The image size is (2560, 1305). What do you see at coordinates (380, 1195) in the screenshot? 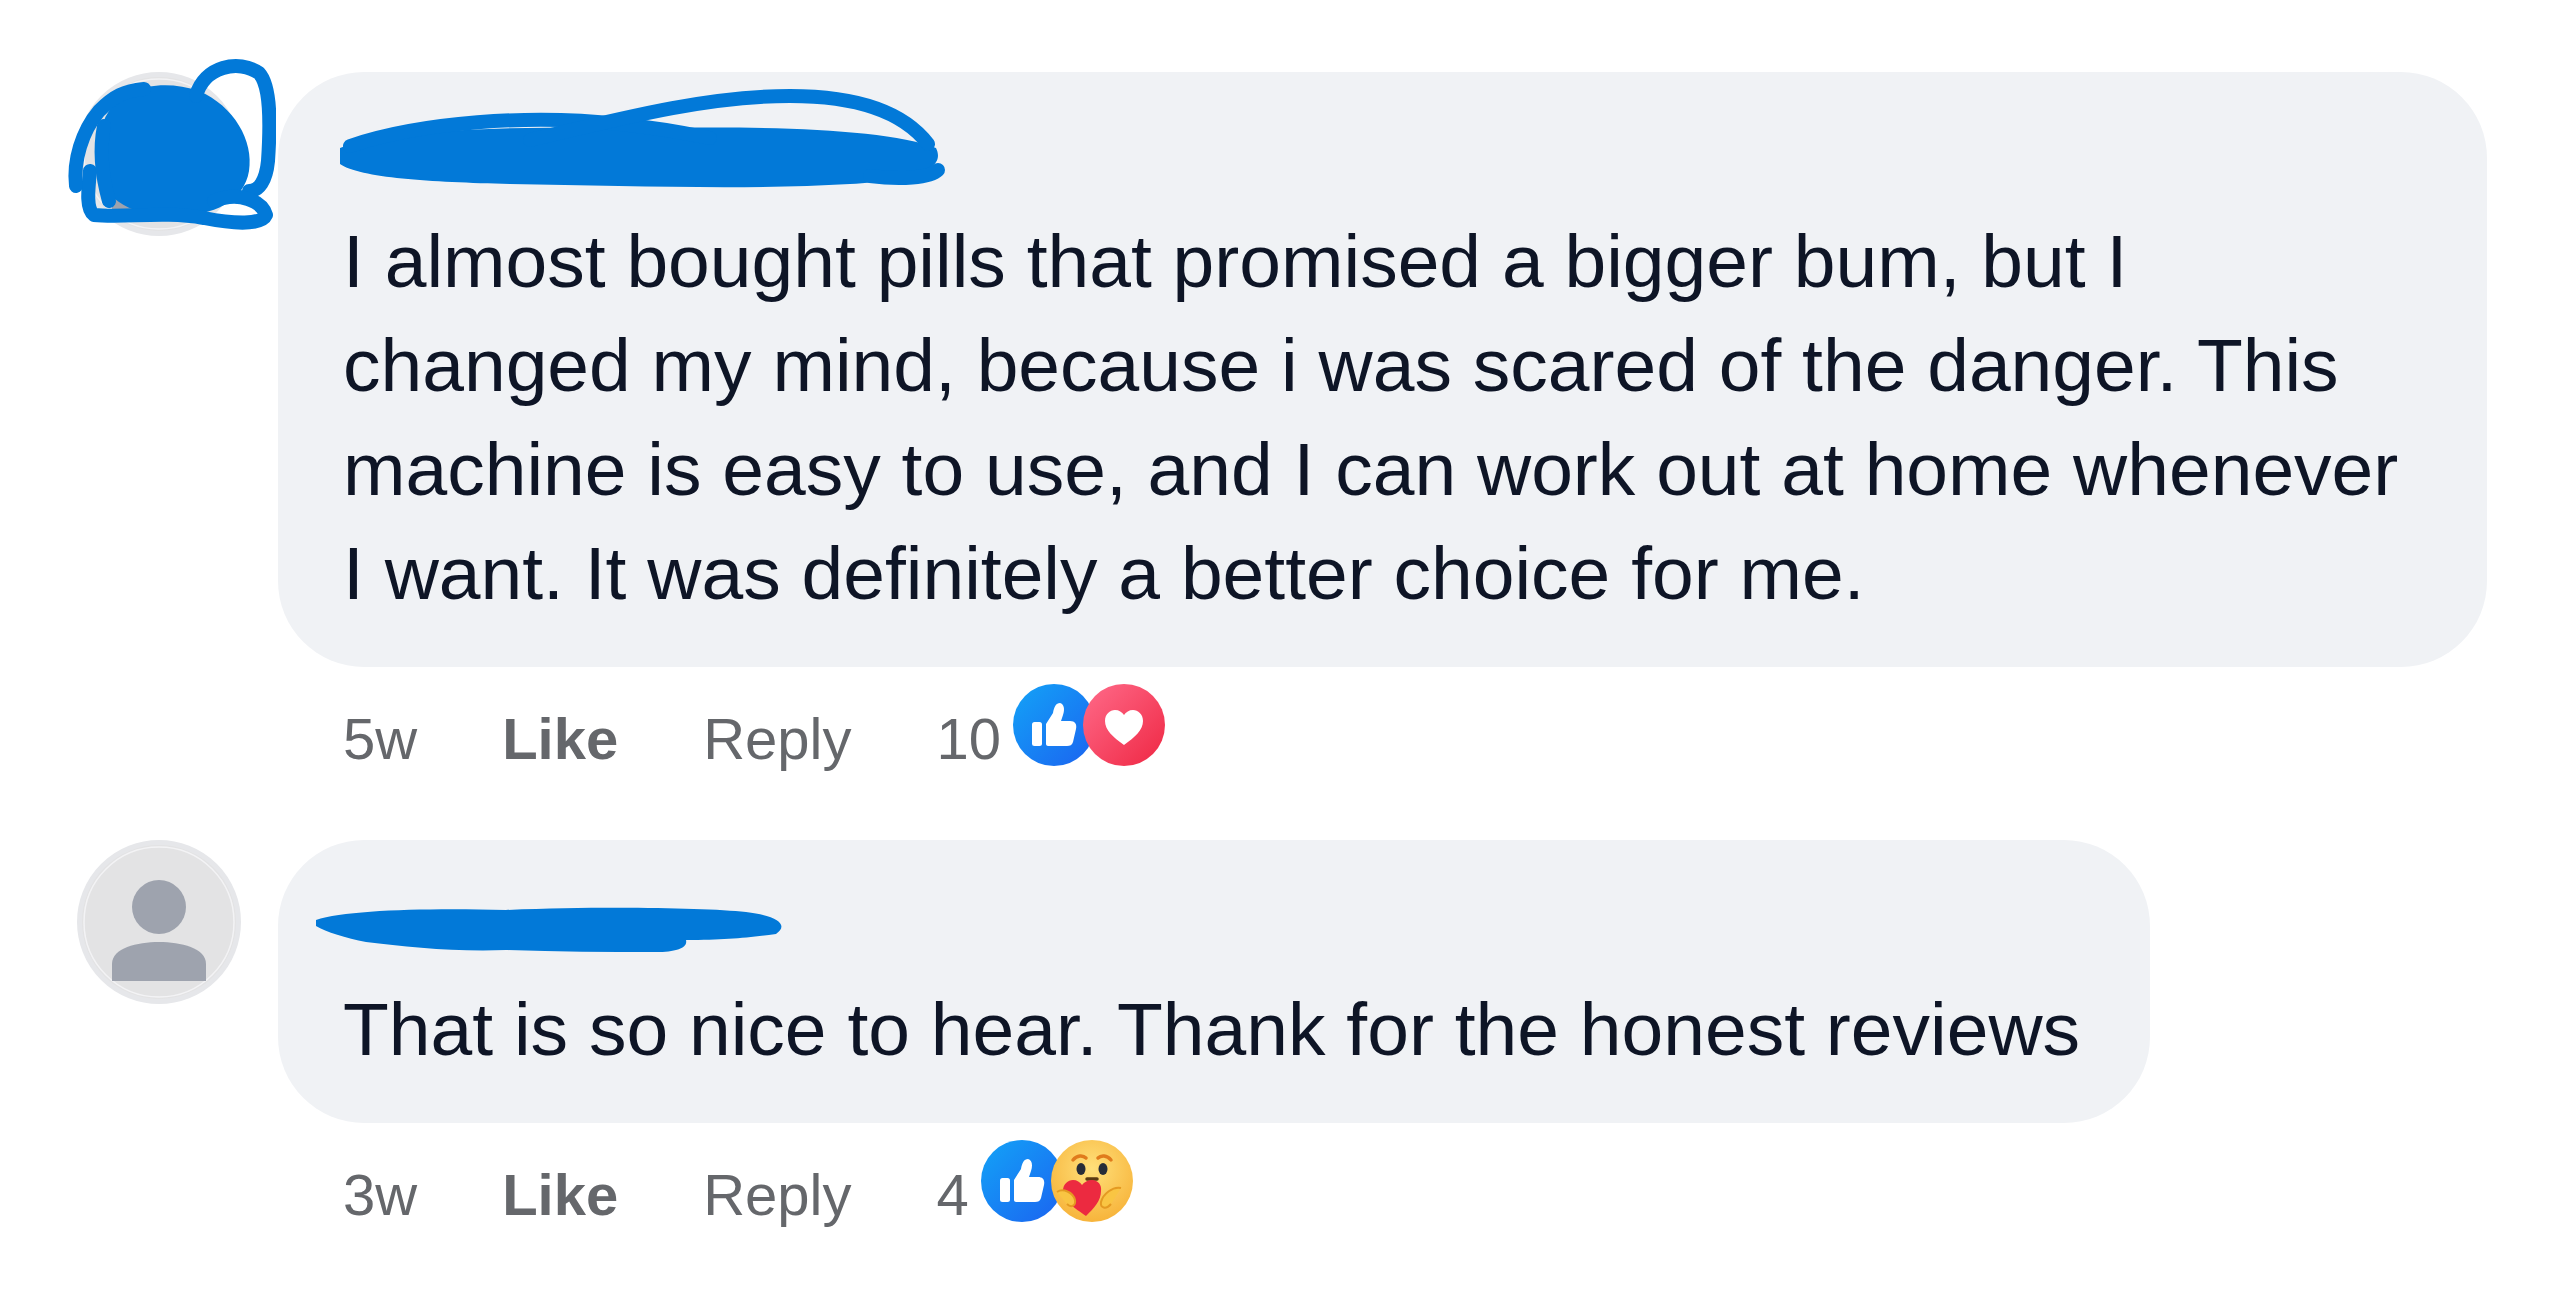
I see `timestamp: 3w` at bounding box center [380, 1195].